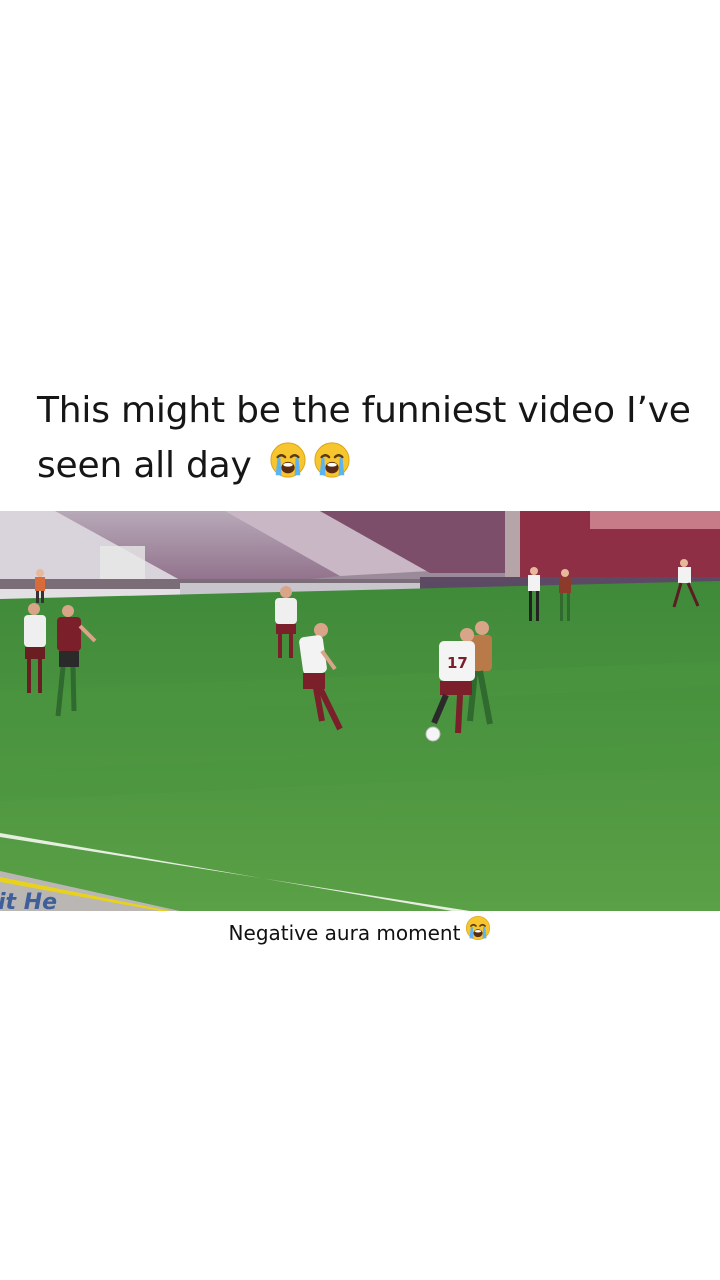 This screenshot has width=720, height=1280. What do you see at coordinates (655, 520) in the screenshot?
I see `stand-far-right-roof` at bounding box center [655, 520].